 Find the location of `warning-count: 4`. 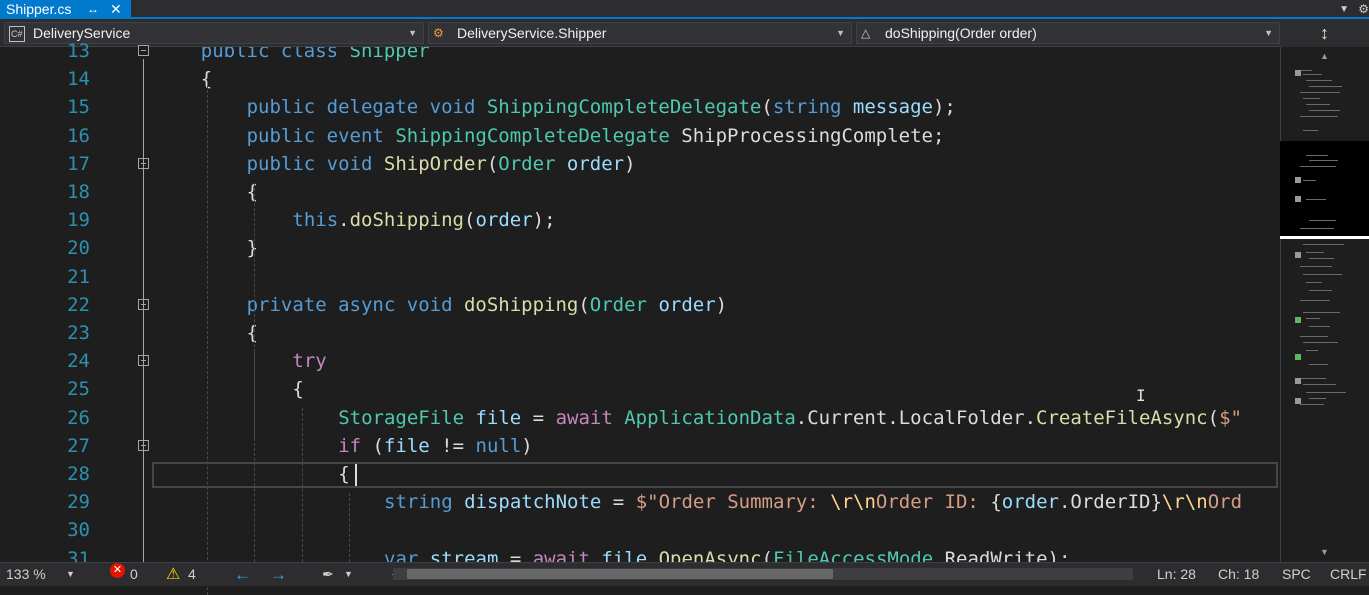

warning-count: 4 is located at coordinates (192, 574).